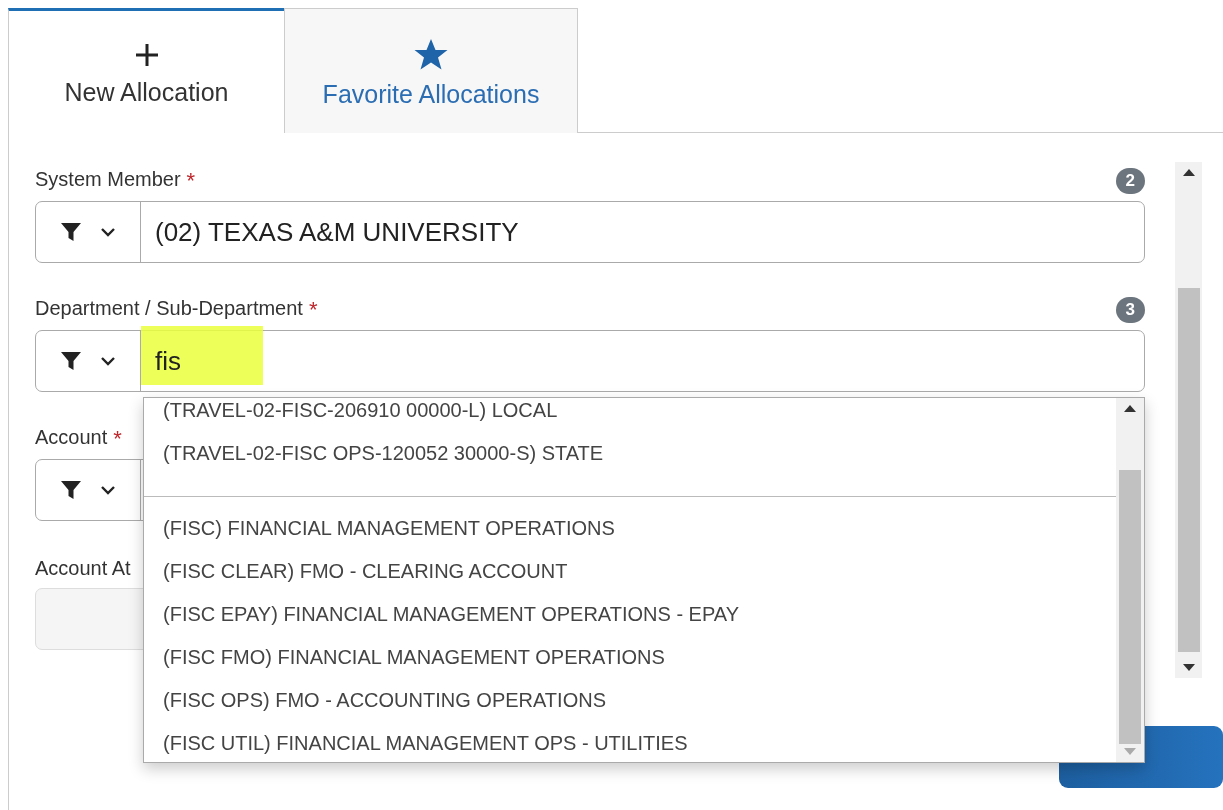 This screenshot has height=810, width=1223. What do you see at coordinates (169, 308) in the screenshot?
I see `field-label: Department / Sub-Department` at bounding box center [169, 308].